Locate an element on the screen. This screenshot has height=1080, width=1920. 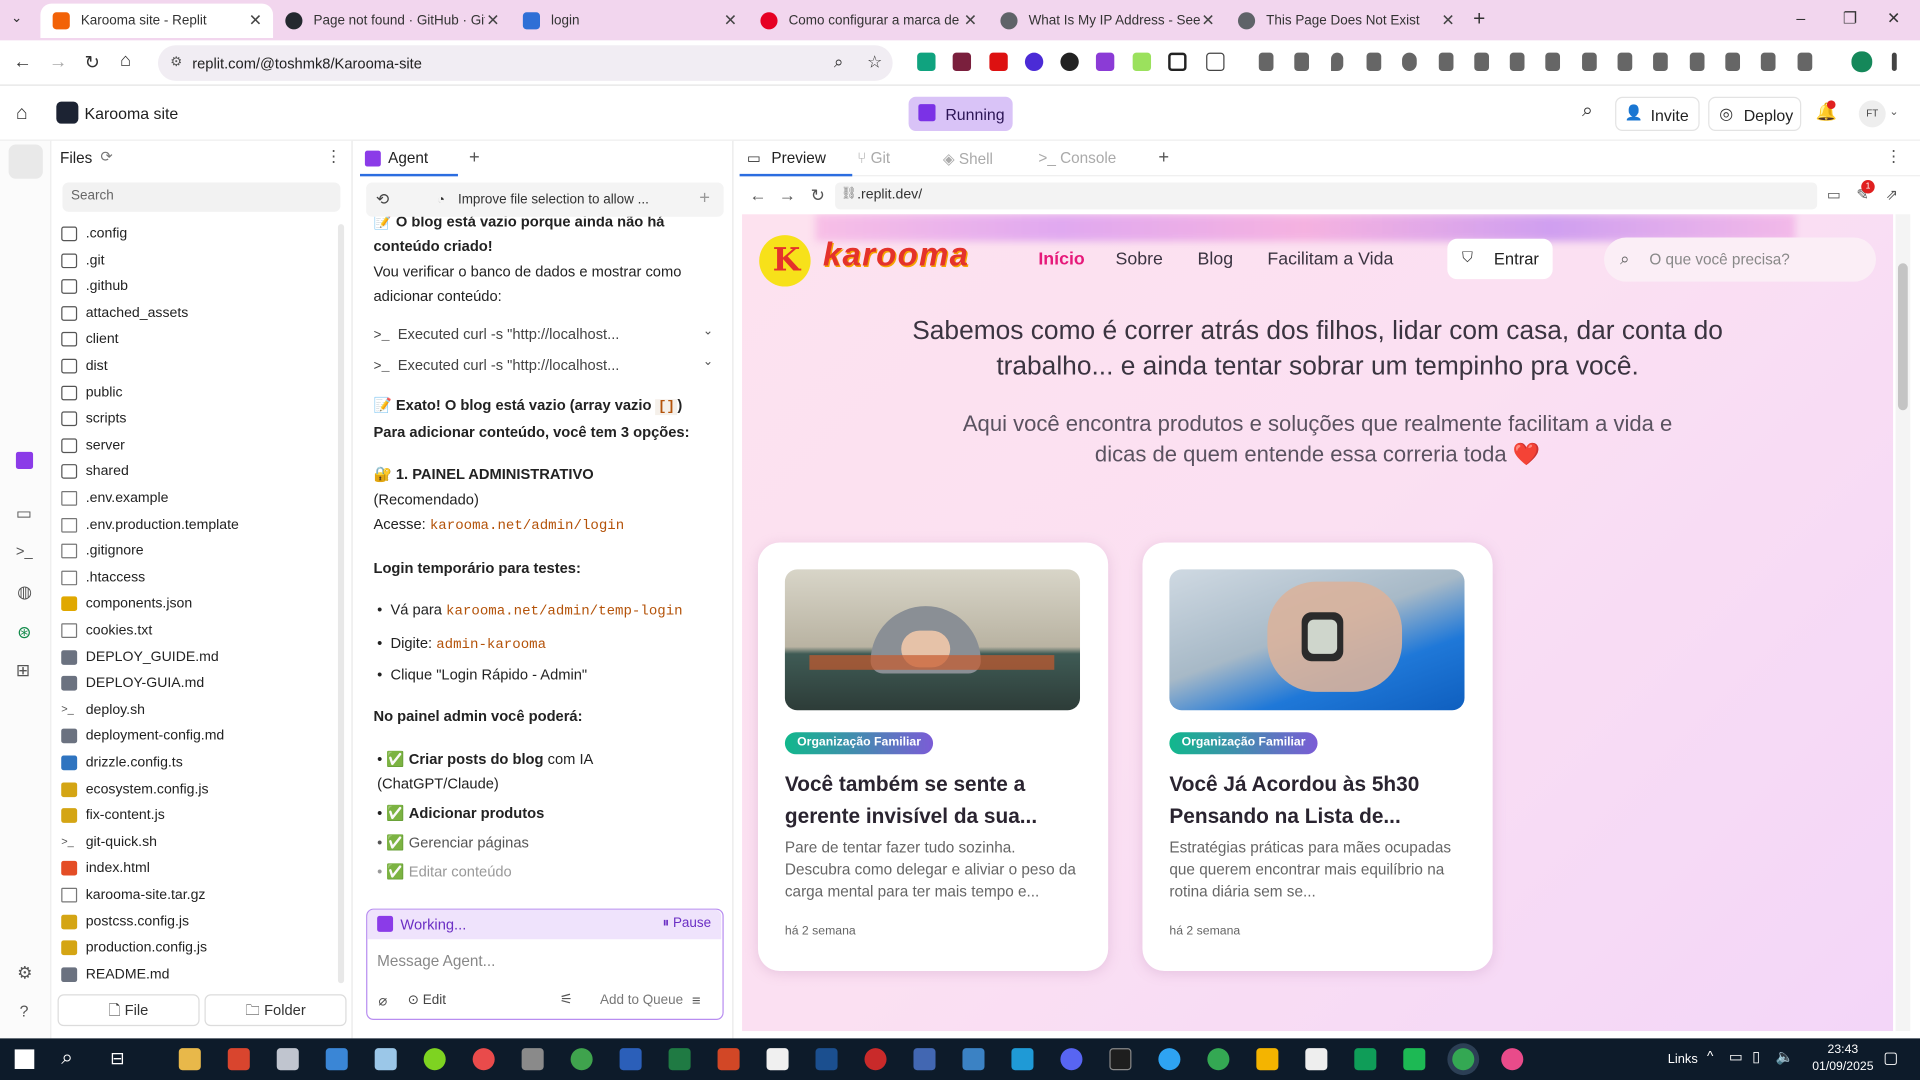
qr-icon is located at coordinates (1589, 62).